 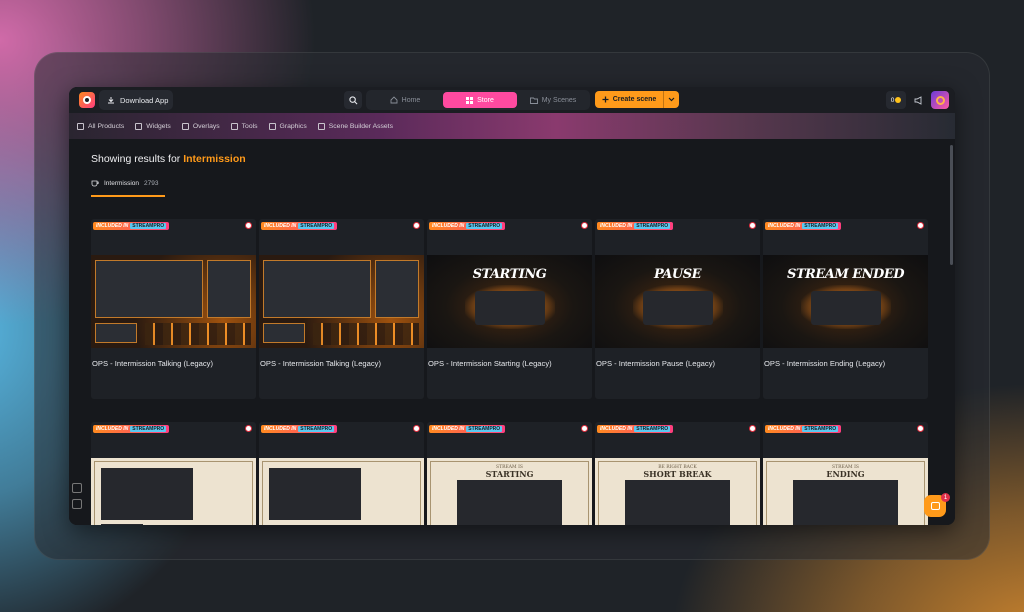 I want to click on grid-icon, so click(x=80, y=126).